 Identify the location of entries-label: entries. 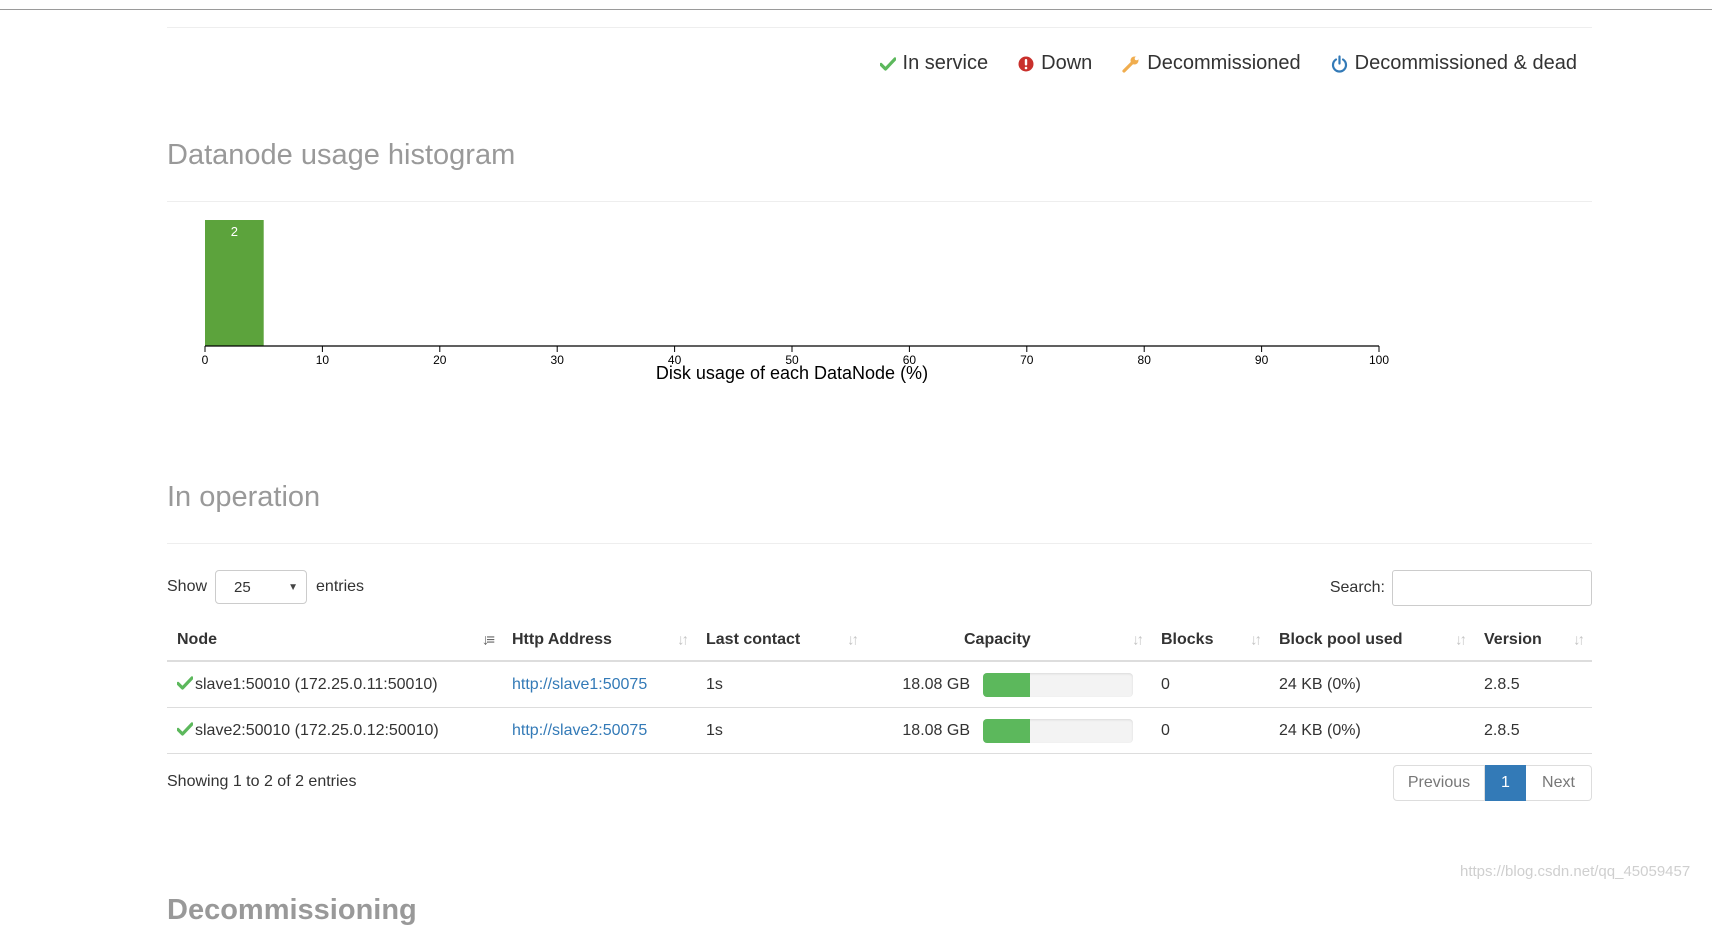
(340, 586).